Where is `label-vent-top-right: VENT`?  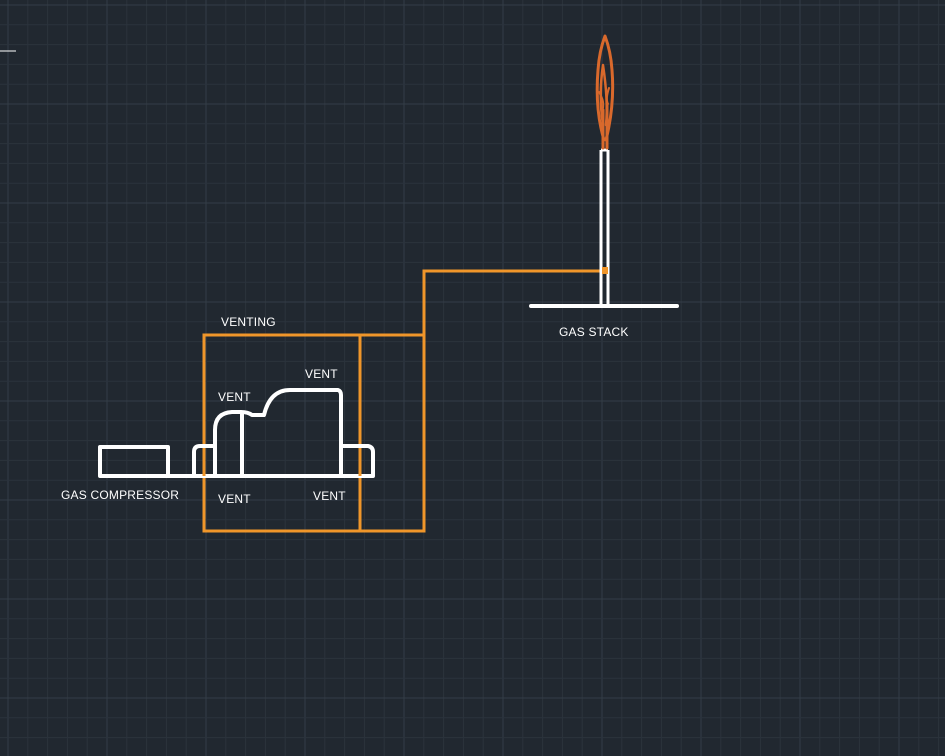
label-vent-top-right: VENT is located at coordinates (321, 374).